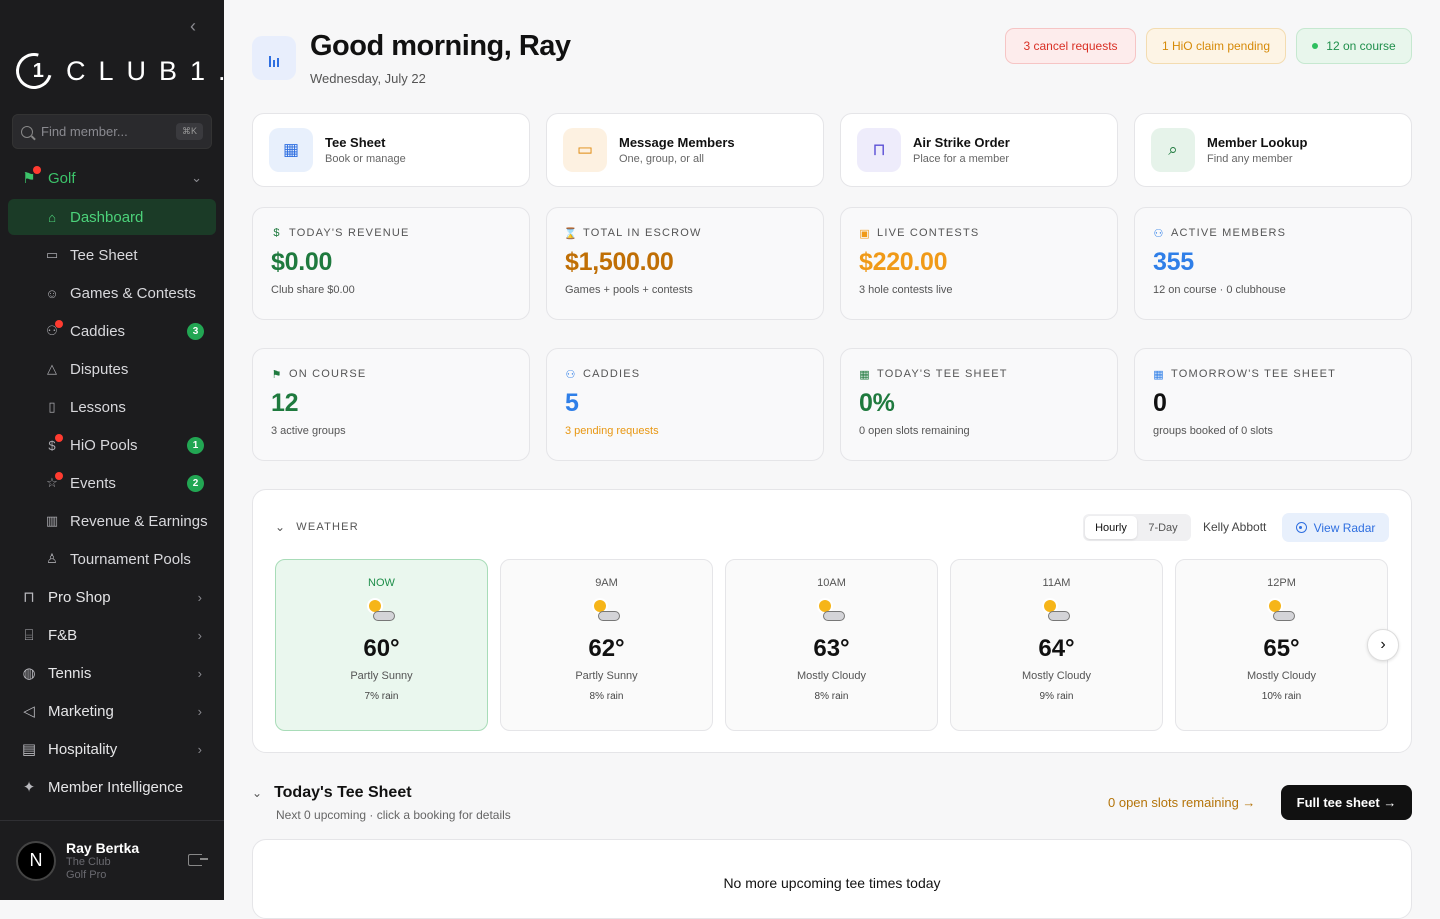 The width and height of the screenshot is (1440, 919). What do you see at coordinates (961, 159) in the screenshot?
I see `quick-action-sub: Place for a member` at bounding box center [961, 159].